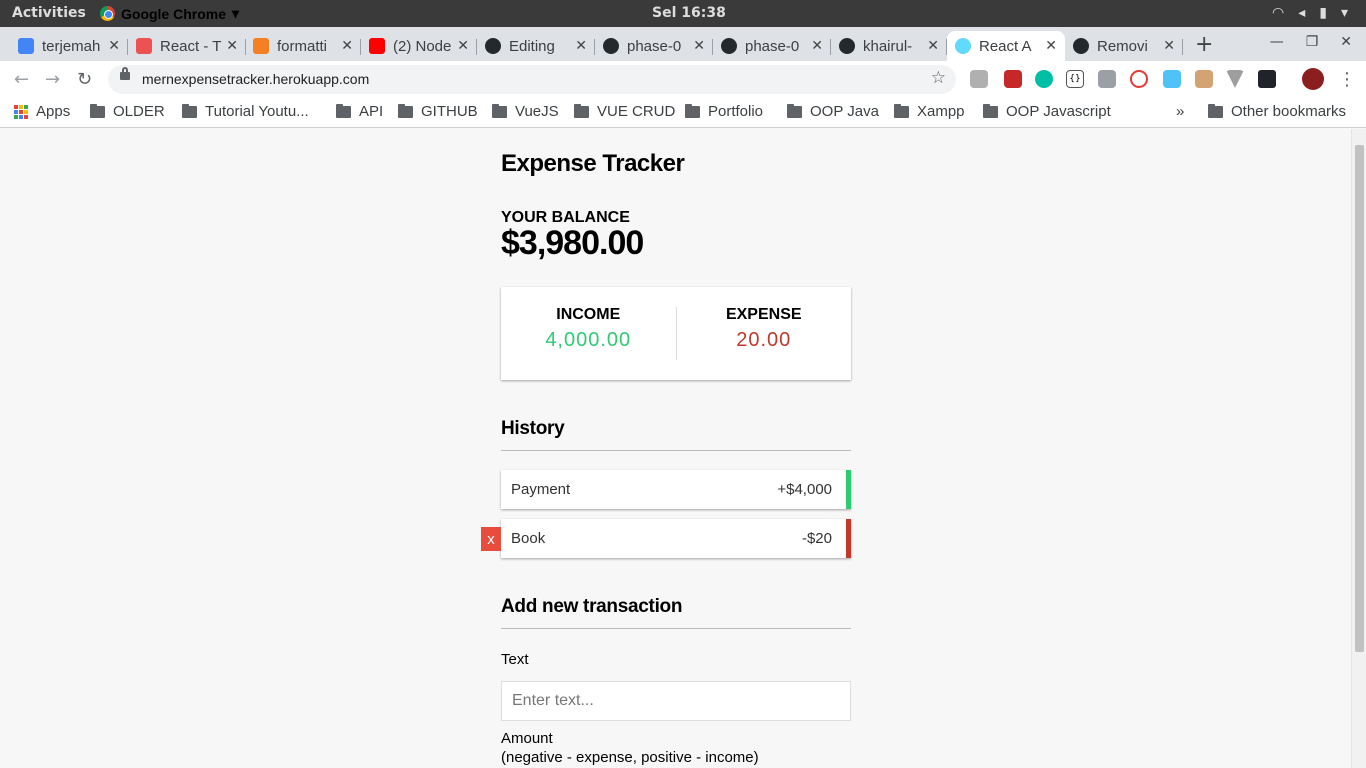 Image resolution: width=1366 pixels, height=768 pixels. What do you see at coordinates (1277, 111) in the screenshot?
I see `bookmark-folder: Other bookmarks` at bounding box center [1277, 111].